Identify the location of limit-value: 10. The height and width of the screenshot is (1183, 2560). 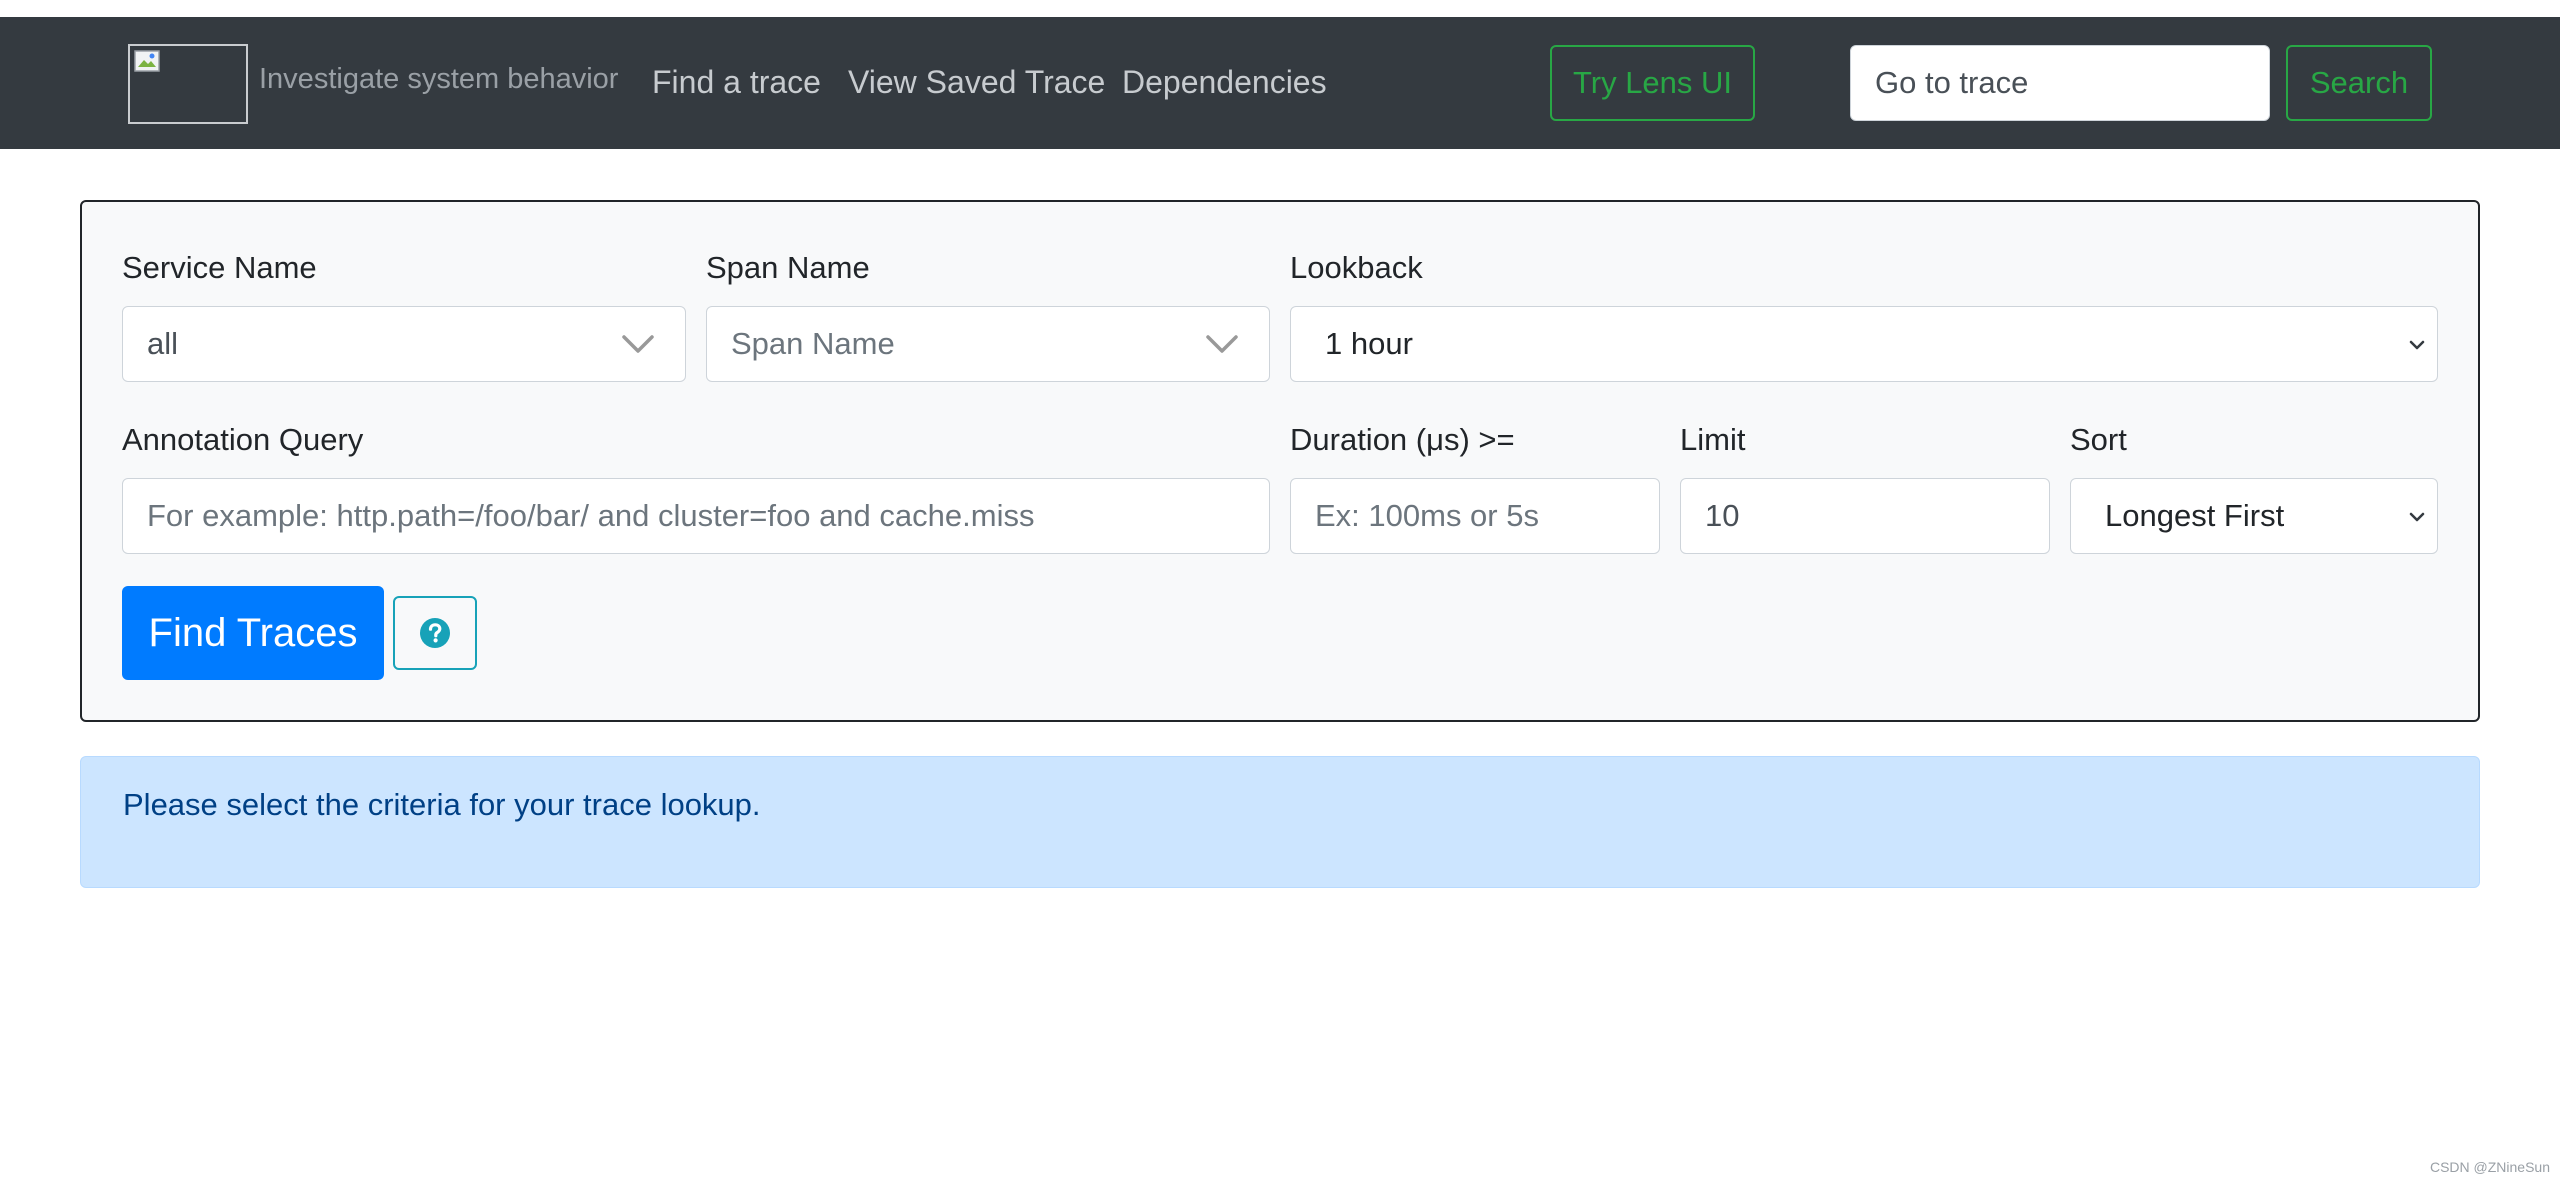
(1722, 515).